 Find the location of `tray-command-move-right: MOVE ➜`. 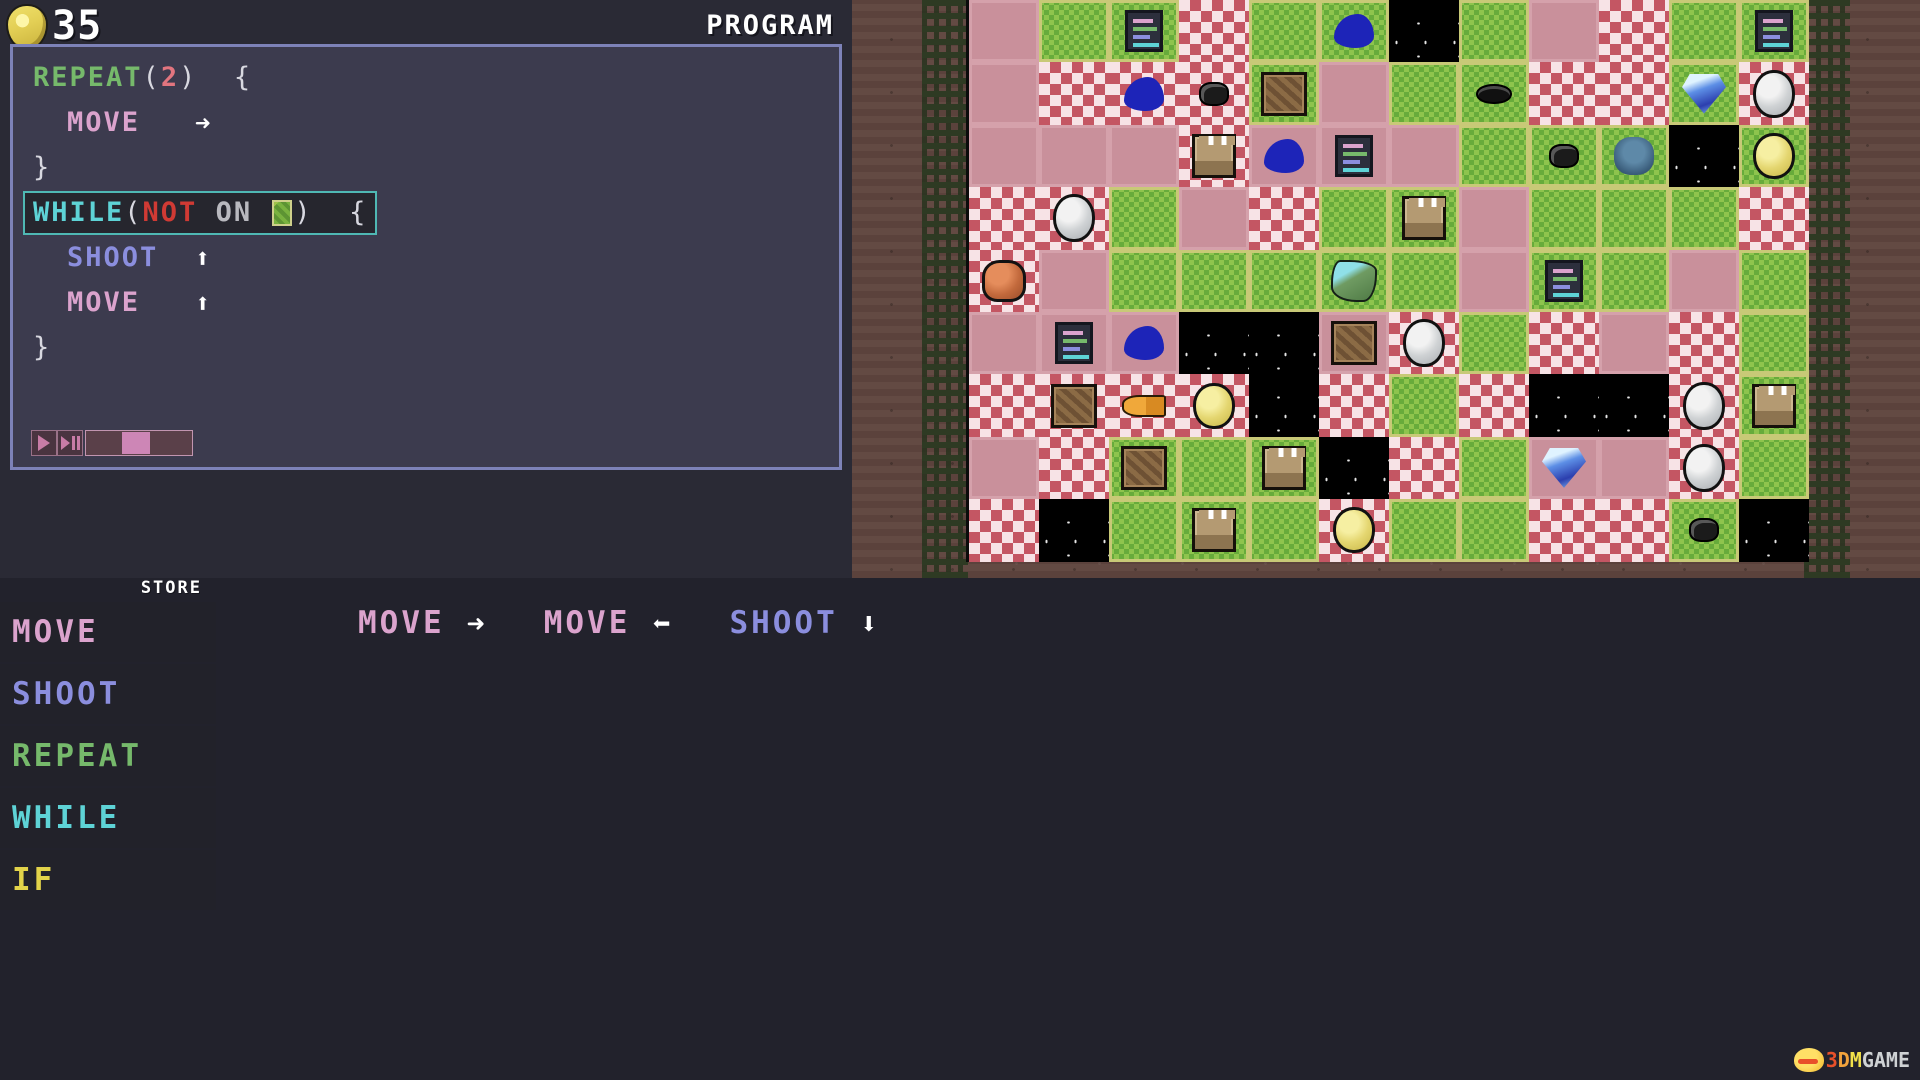

tray-command-move-right: MOVE ➜ is located at coordinates (423, 623).